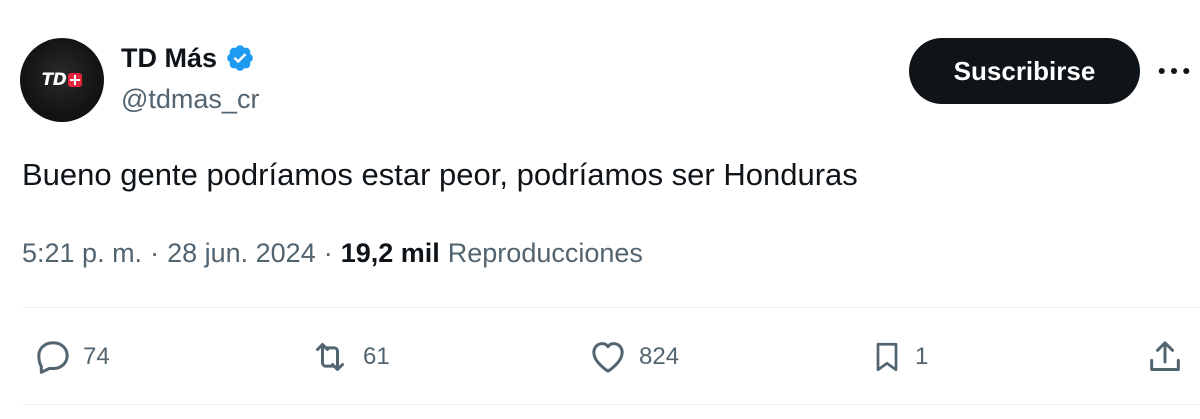  Describe the element at coordinates (330, 357) in the screenshot. I see `retweet-icon` at that location.